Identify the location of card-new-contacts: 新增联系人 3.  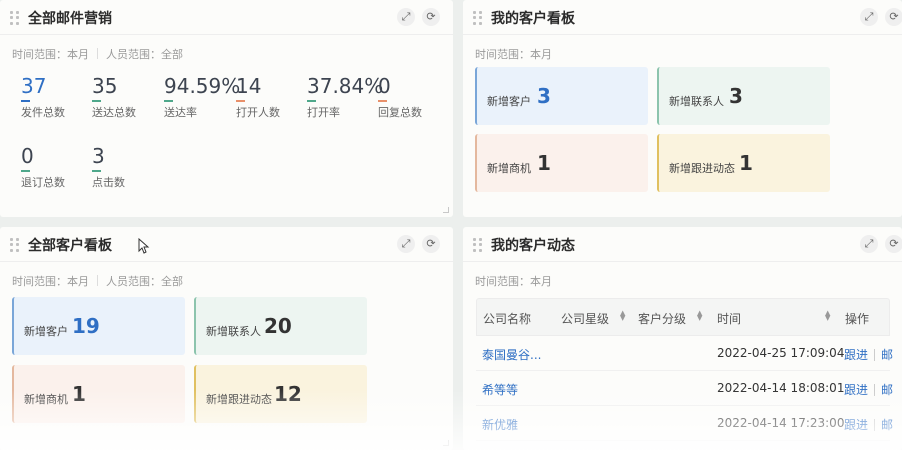
(743, 96).